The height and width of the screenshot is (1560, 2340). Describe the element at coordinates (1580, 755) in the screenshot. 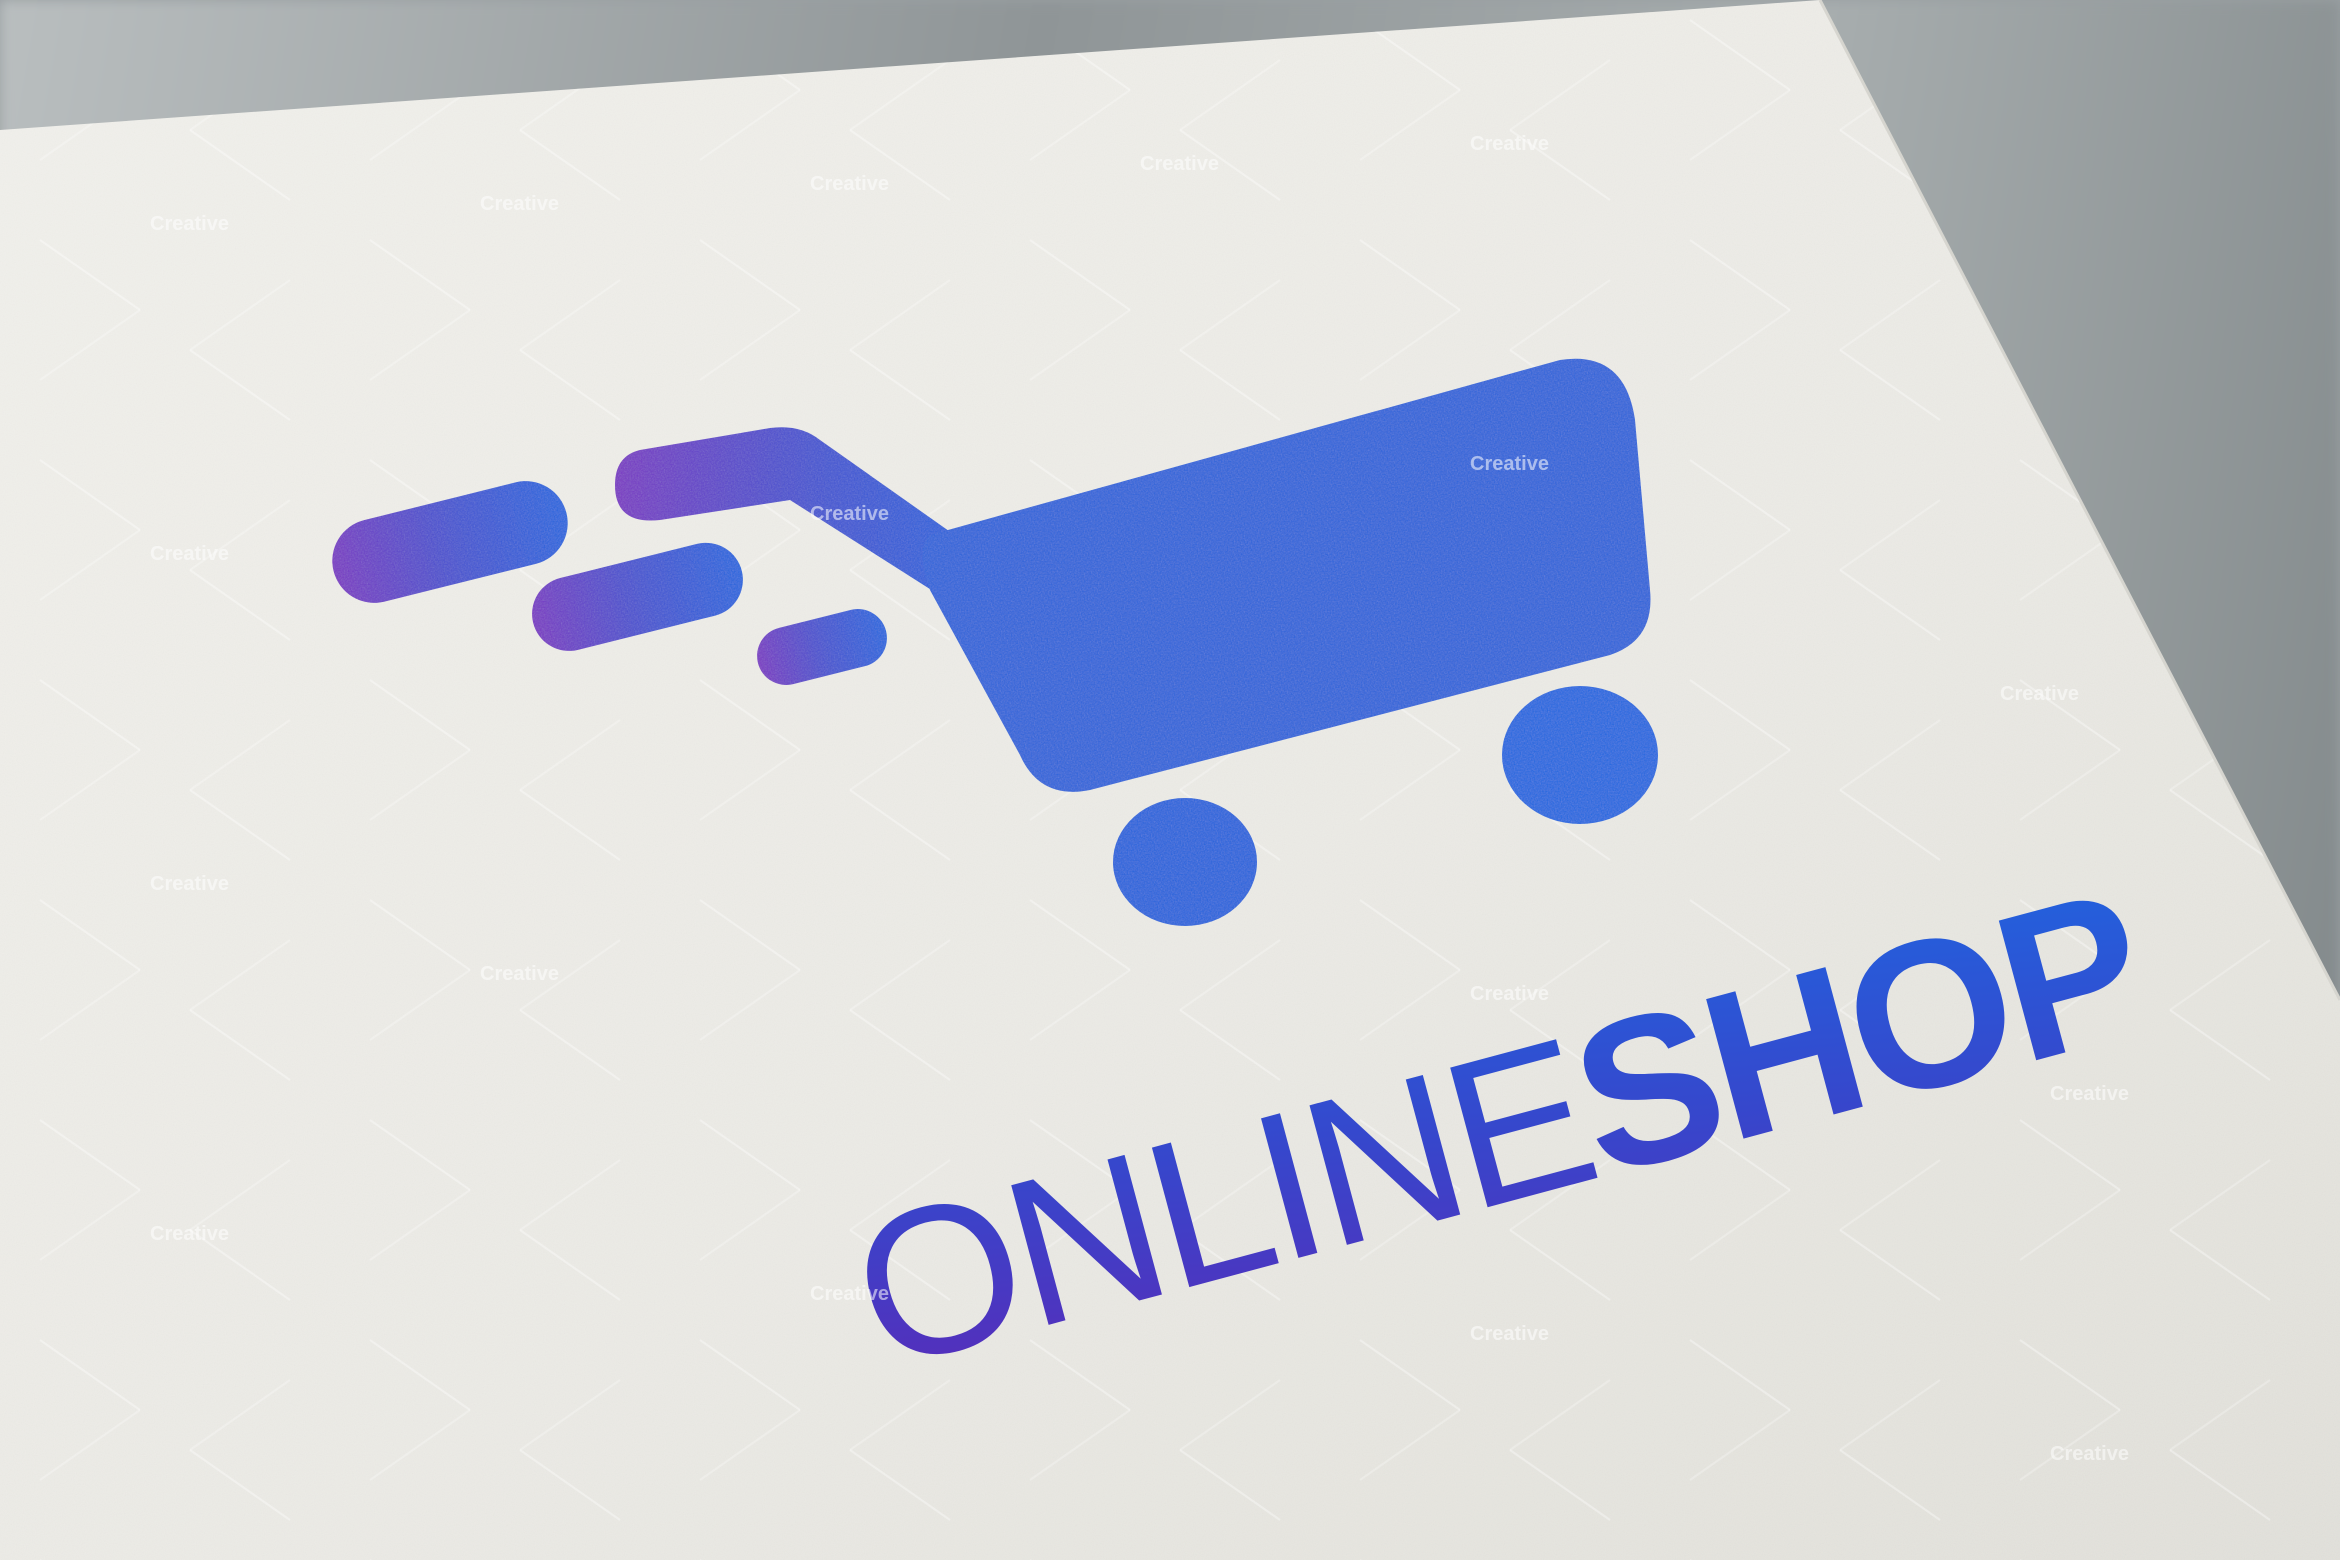

I see `cart-wheel-right` at that location.